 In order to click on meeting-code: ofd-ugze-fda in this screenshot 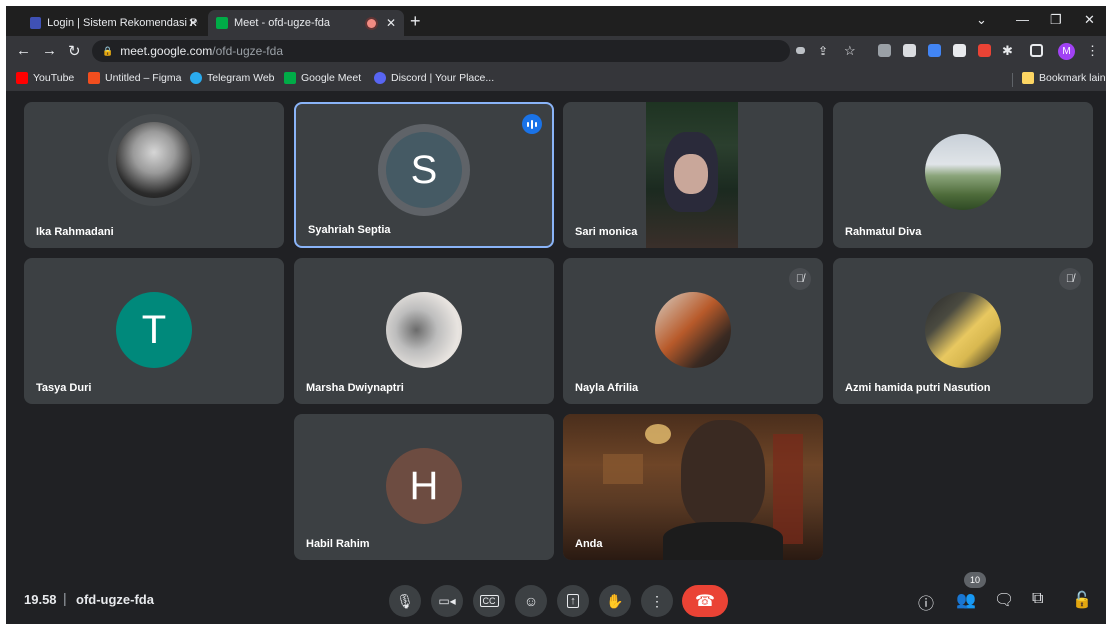, I will do `click(115, 599)`.